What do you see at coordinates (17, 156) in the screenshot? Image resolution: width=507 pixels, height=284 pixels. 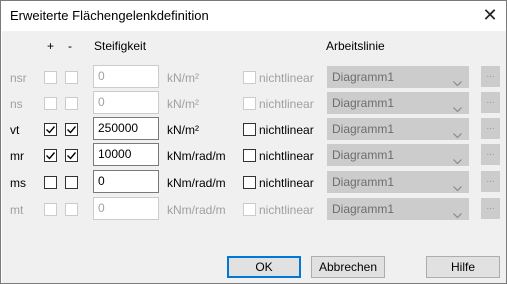 I see `row-label: mr` at bounding box center [17, 156].